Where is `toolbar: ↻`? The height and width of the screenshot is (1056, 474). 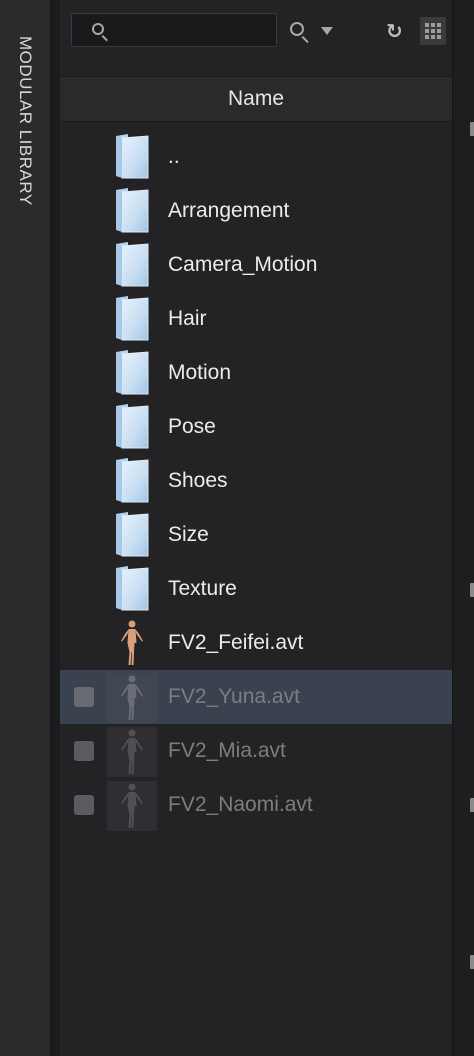 toolbar: ↻ is located at coordinates (256, 32).